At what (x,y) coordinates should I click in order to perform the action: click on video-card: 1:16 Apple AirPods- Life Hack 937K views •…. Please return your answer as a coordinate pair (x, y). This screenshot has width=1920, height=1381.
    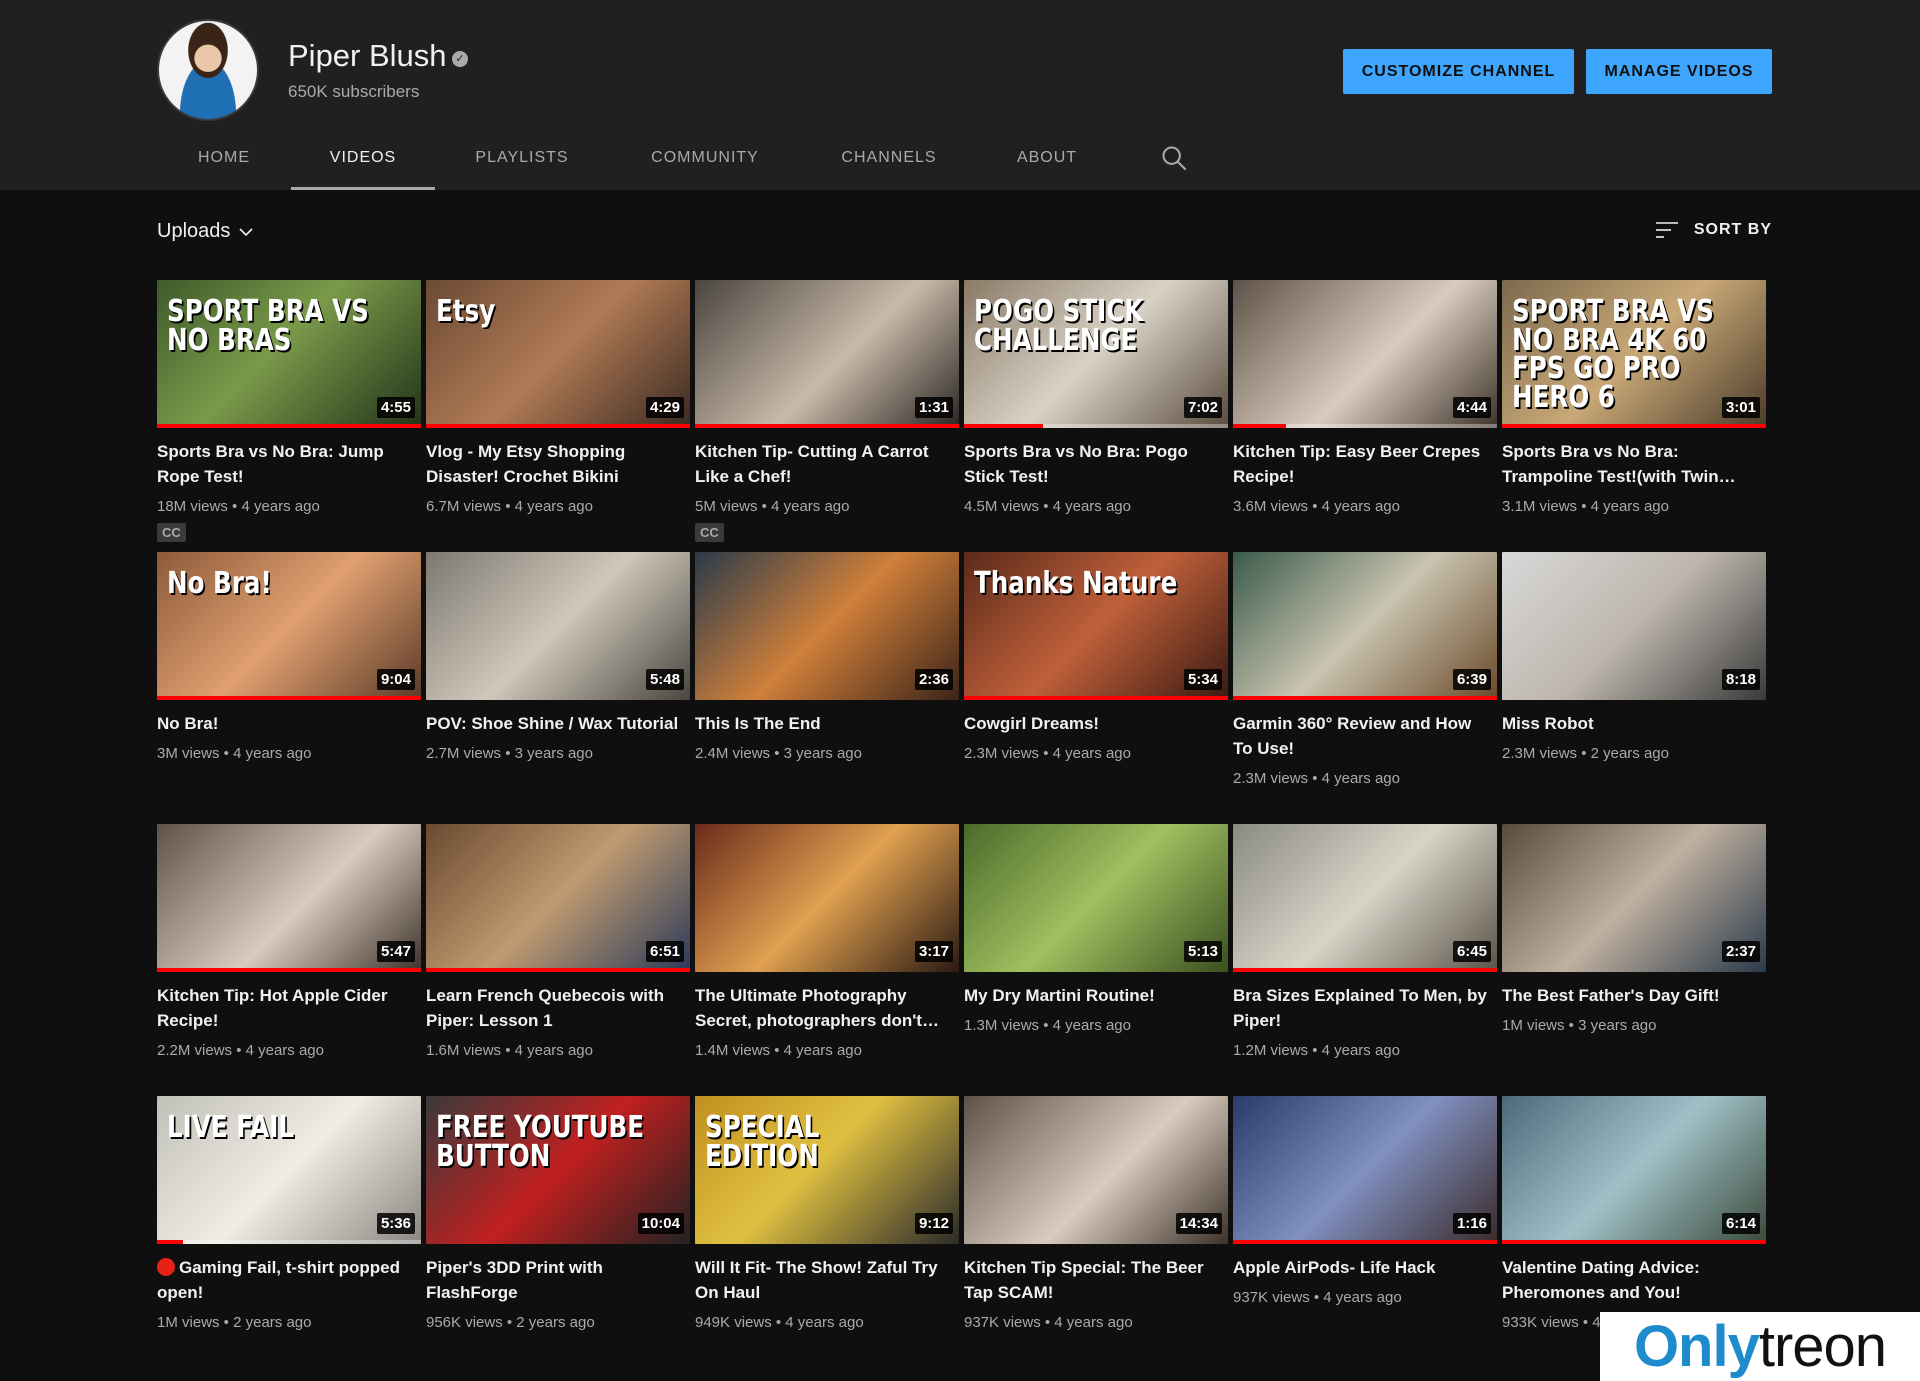
    Looking at the image, I should click on (1365, 1232).